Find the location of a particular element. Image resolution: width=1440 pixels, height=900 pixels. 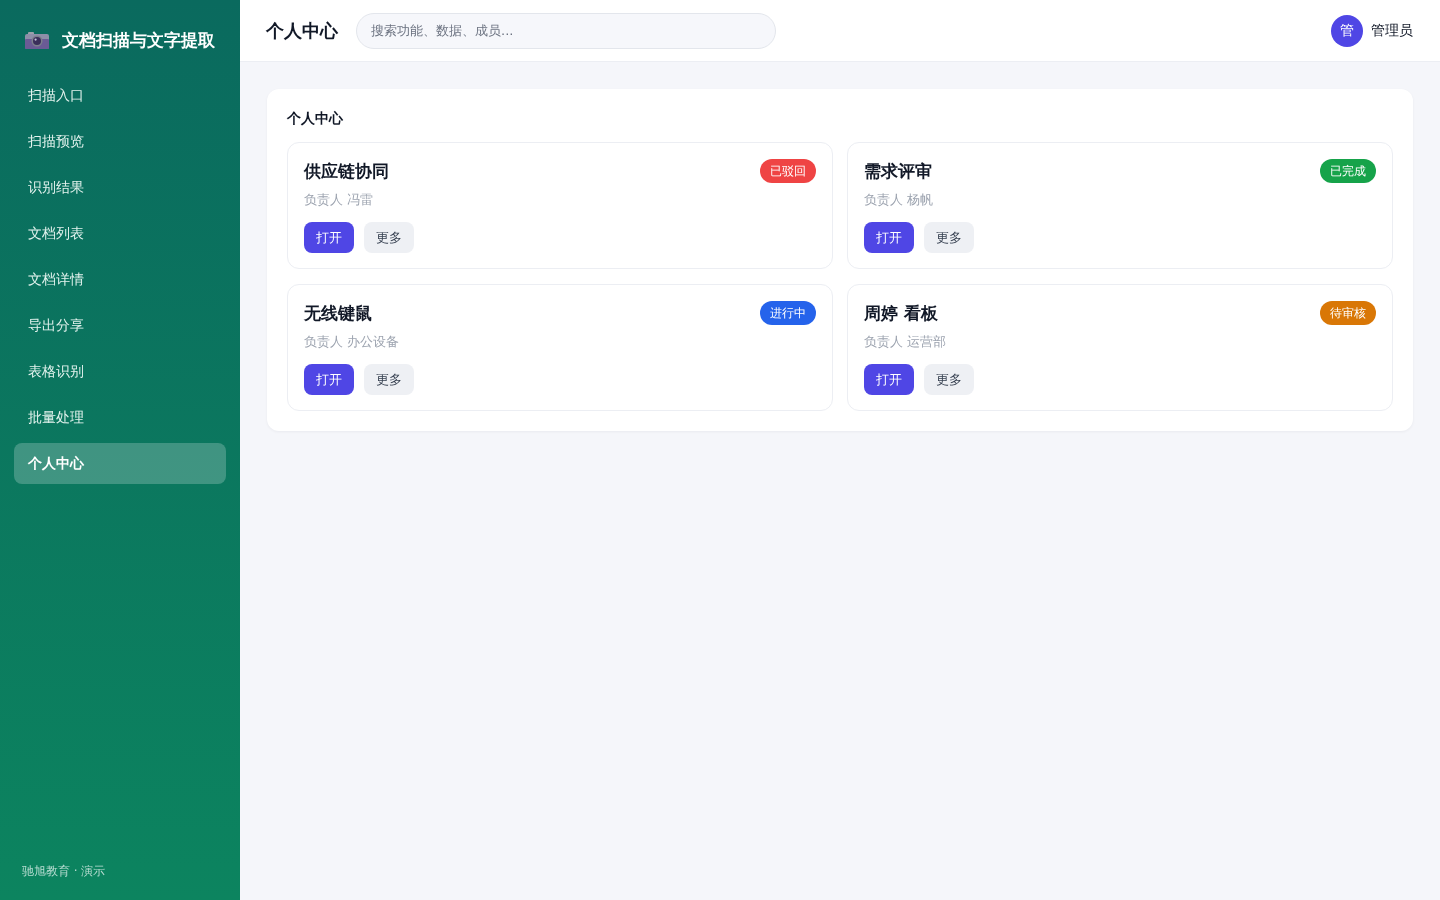

sidebar-item: 表格识别 is located at coordinates (120, 371).